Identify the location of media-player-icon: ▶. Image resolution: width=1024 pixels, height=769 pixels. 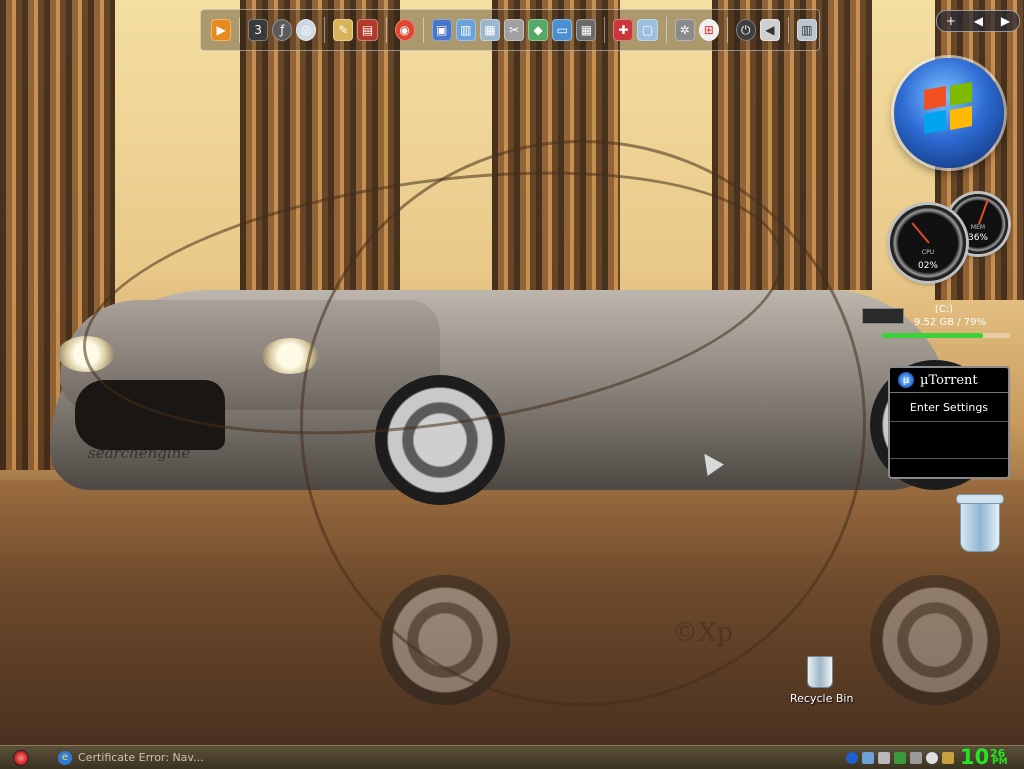
(221, 30).